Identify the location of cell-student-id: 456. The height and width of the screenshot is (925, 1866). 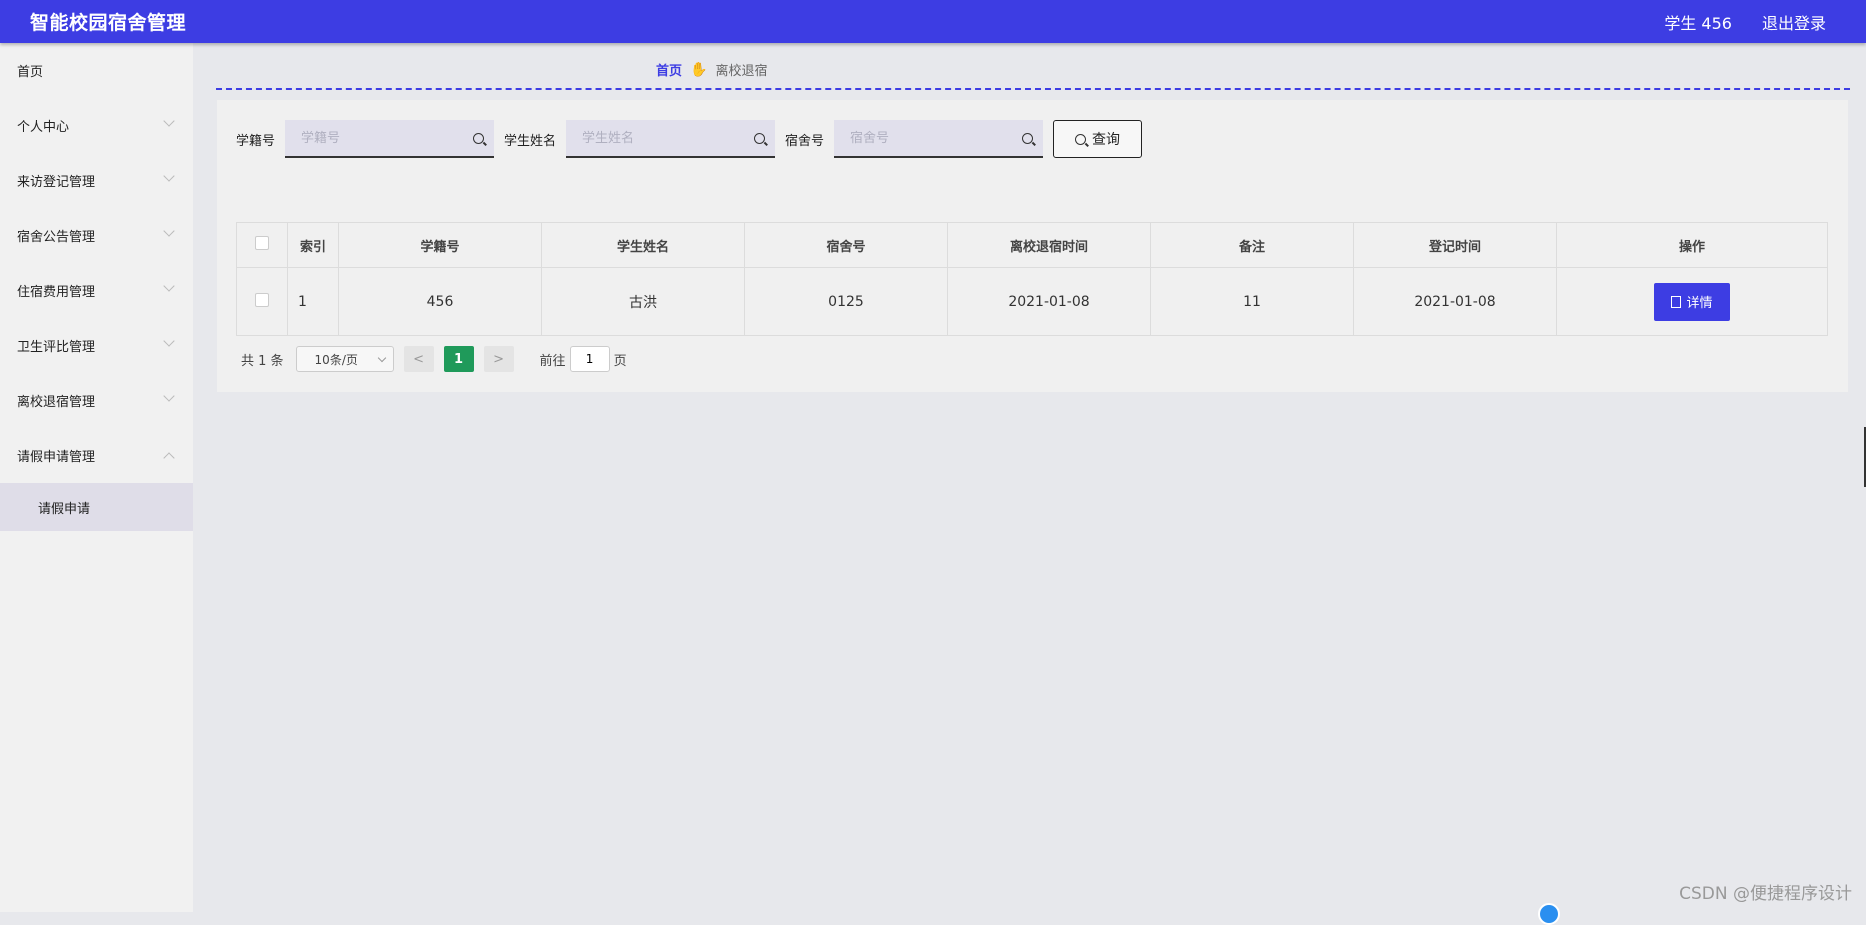
(440, 301).